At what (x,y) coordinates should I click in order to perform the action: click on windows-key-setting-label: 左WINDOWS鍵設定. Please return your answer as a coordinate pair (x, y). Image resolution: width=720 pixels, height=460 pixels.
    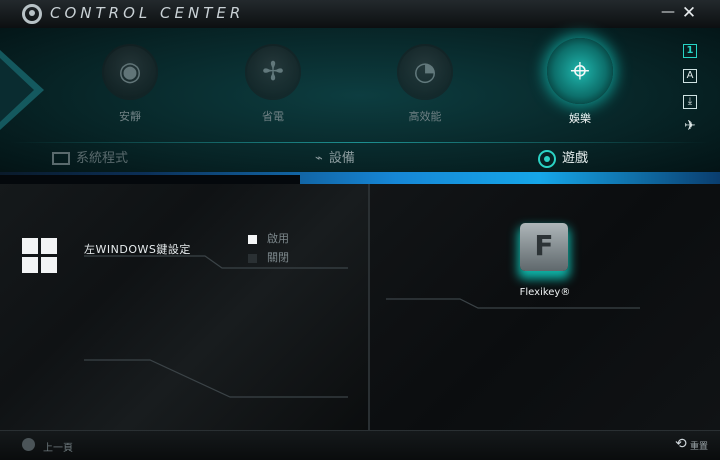
    Looking at the image, I should click on (137, 249).